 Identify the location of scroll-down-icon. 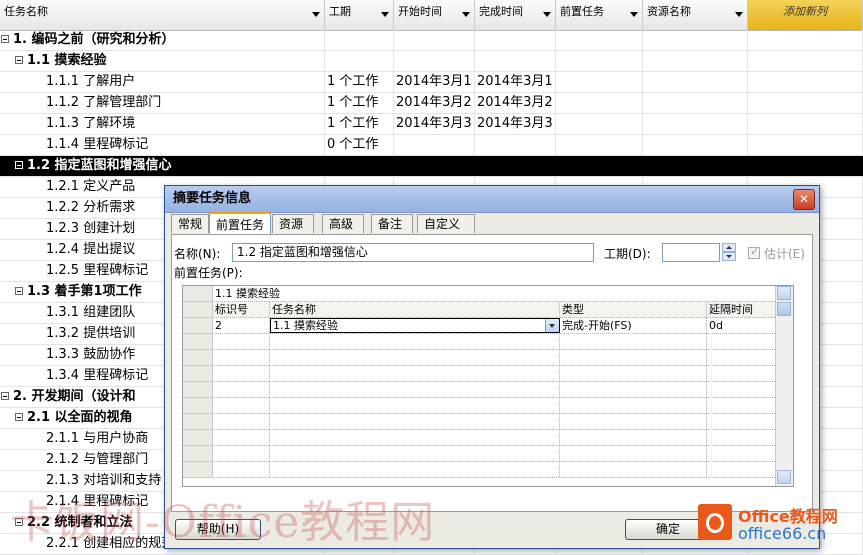
(784, 477).